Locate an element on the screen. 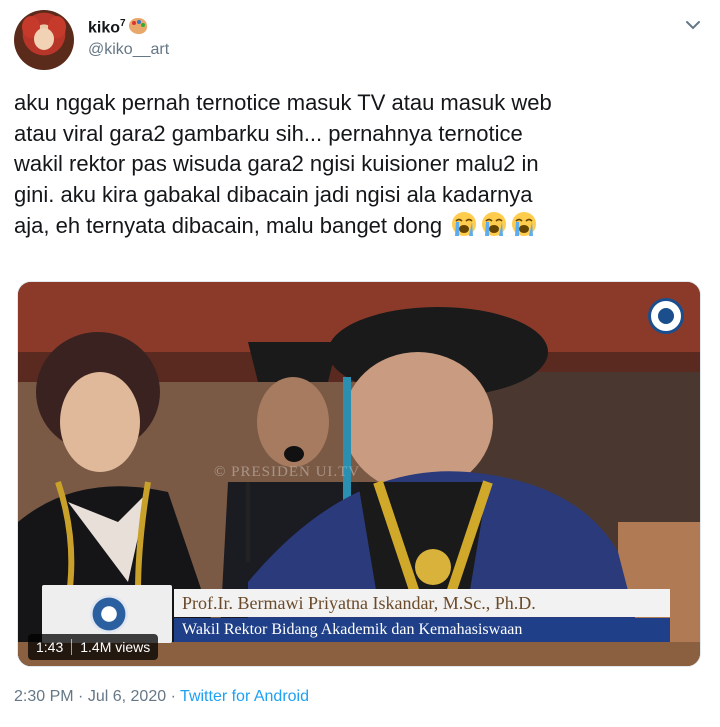  tweet-date: Jul 6, 2020 is located at coordinates (127, 696).